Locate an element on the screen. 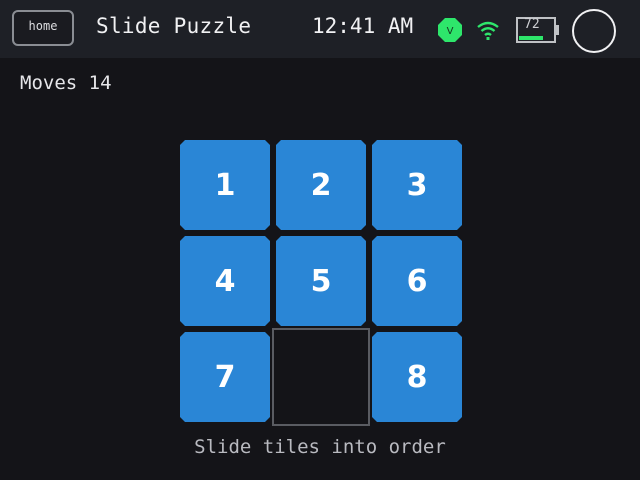  puzzle-tile: 3 is located at coordinates (417, 185).